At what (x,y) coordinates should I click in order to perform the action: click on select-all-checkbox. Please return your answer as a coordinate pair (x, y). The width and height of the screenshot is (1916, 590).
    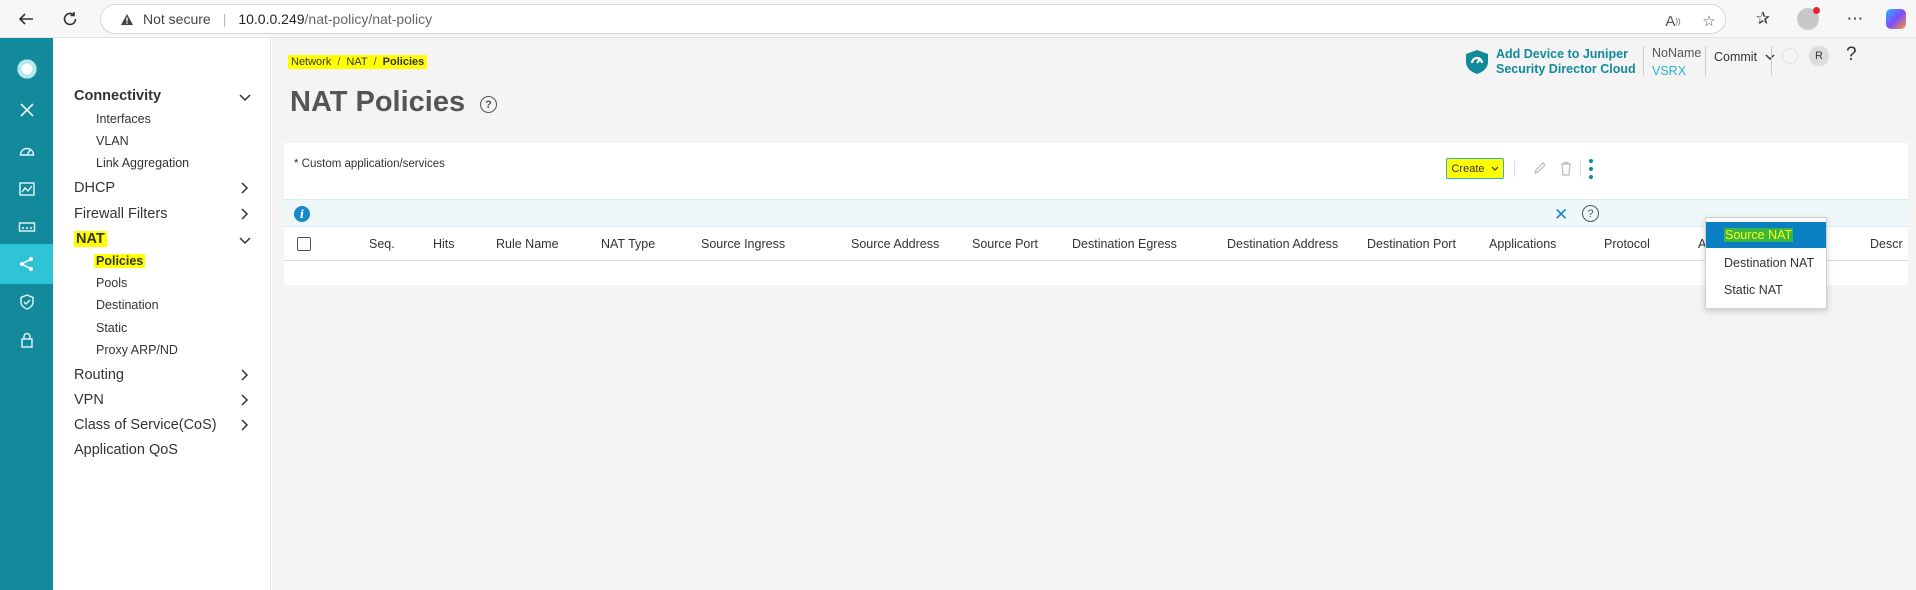
    Looking at the image, I should click on (304, 244).